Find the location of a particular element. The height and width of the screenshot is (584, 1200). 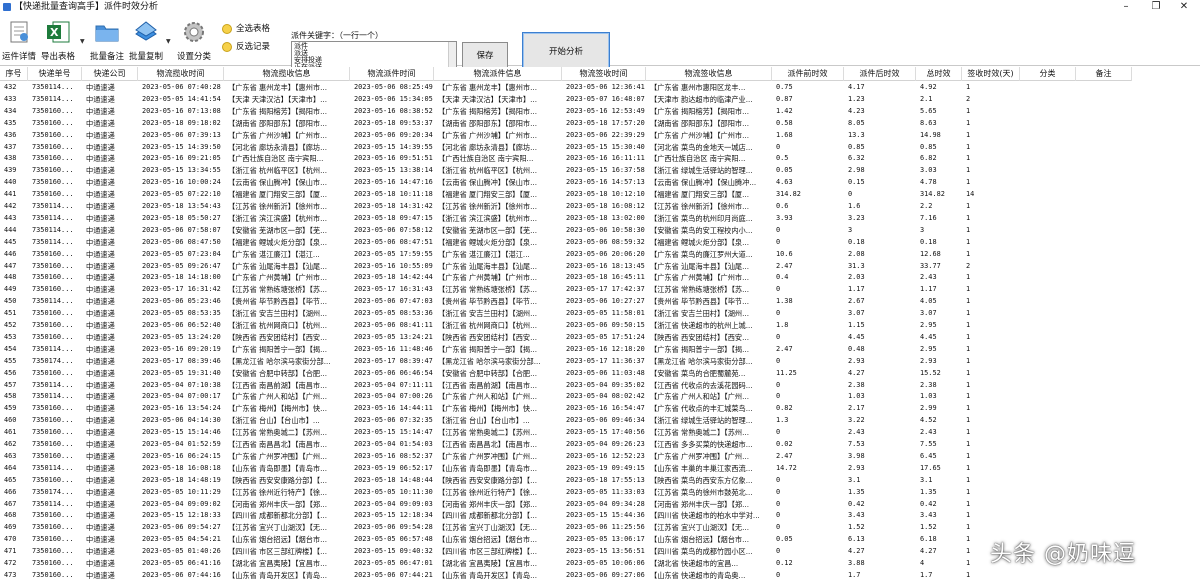

column-header: 物流派件信息 is located at coordinates (498, 74).